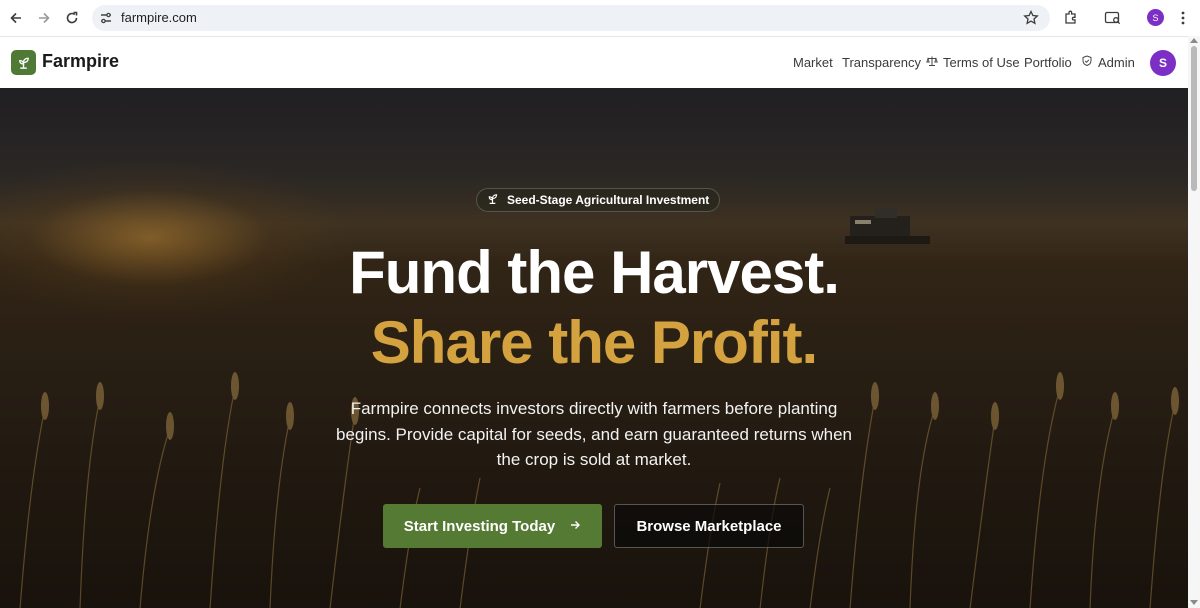 The height and width of the screenshot is (608, 1200). Describe the element at coordinates (575, 526) in the screenshot. I see `arrow-right-icon` at that location.